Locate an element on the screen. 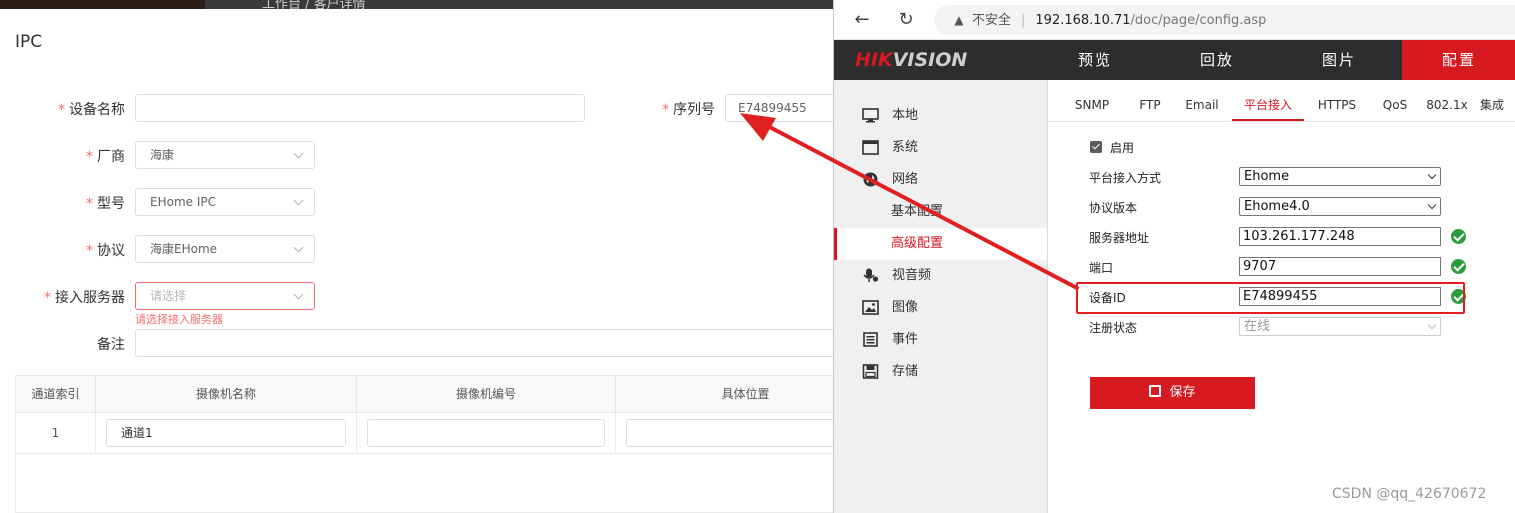 The width and height of the screenshot is (1515, 513). url-host: 192.168.10.71 is located at coordinates (1083, 20).